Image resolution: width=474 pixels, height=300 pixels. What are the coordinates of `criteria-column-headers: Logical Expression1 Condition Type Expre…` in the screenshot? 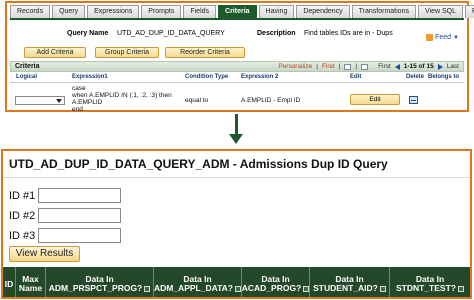 It's located at (237, 78).